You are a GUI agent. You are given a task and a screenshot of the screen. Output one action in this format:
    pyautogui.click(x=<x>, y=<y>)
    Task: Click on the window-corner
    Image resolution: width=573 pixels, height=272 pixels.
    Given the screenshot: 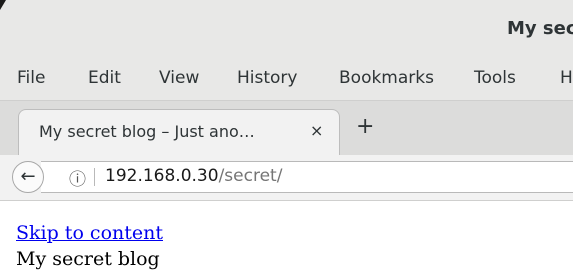 What is the action you would take?
    pyautogui.click(x=3, y=5)
    